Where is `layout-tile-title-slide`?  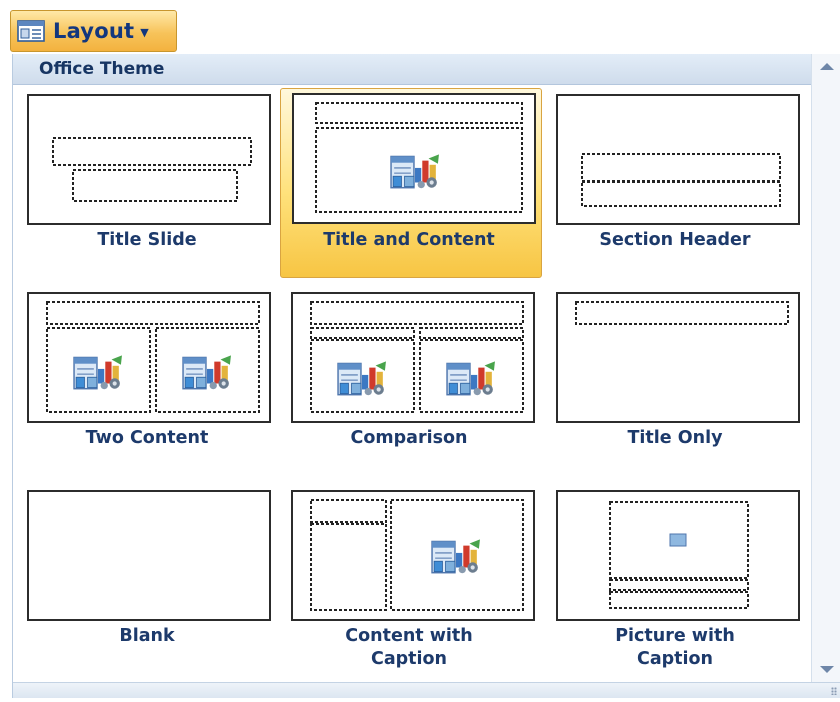 layout-tile-title-slide is located at coordinates (146, 148).